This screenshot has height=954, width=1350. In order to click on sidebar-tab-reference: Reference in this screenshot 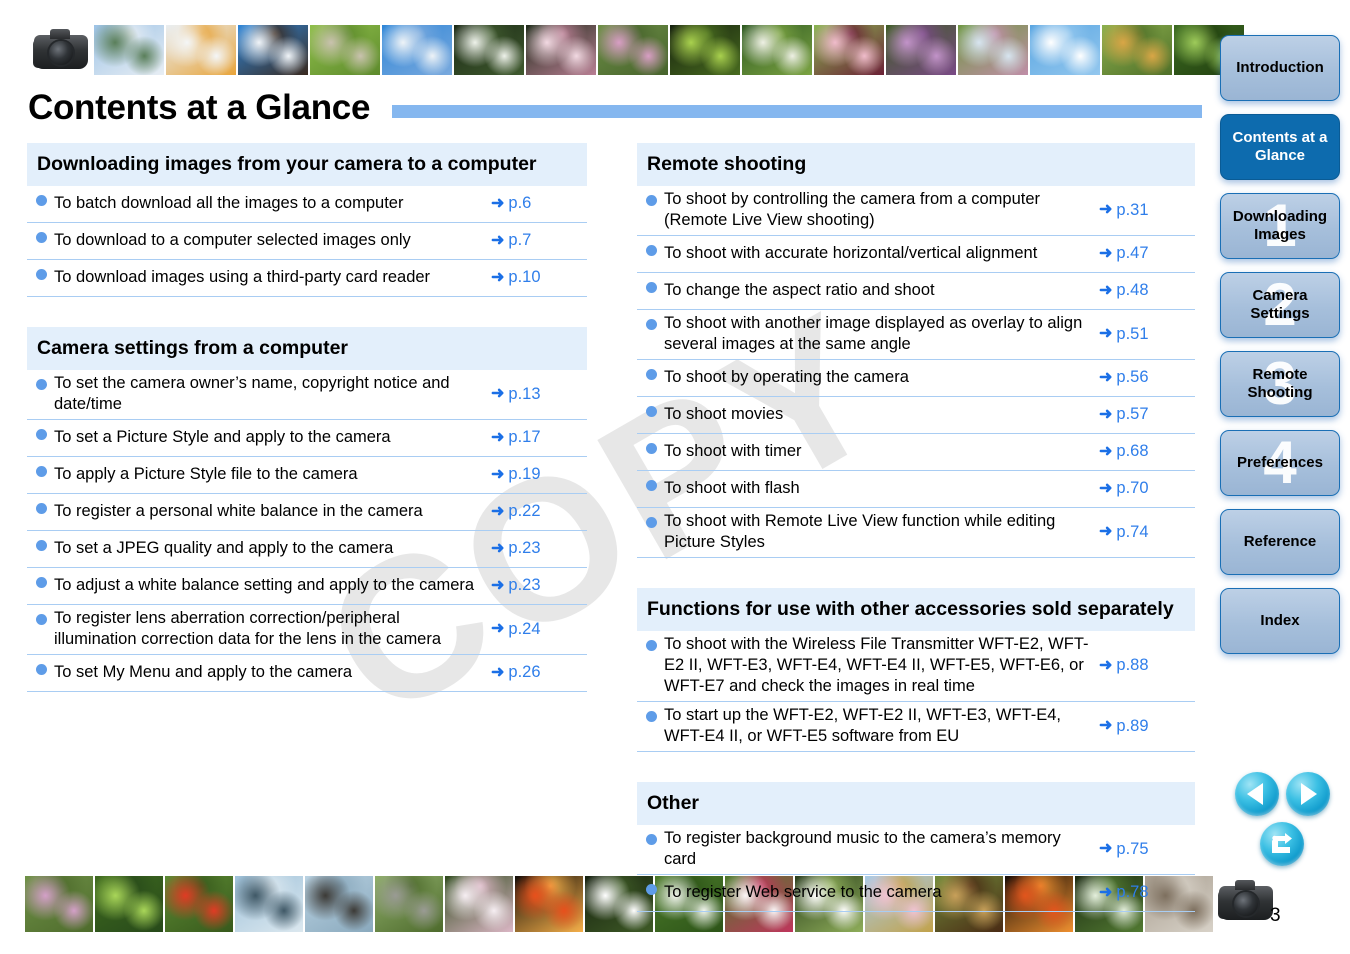, I will do `click(1280, 542)`.